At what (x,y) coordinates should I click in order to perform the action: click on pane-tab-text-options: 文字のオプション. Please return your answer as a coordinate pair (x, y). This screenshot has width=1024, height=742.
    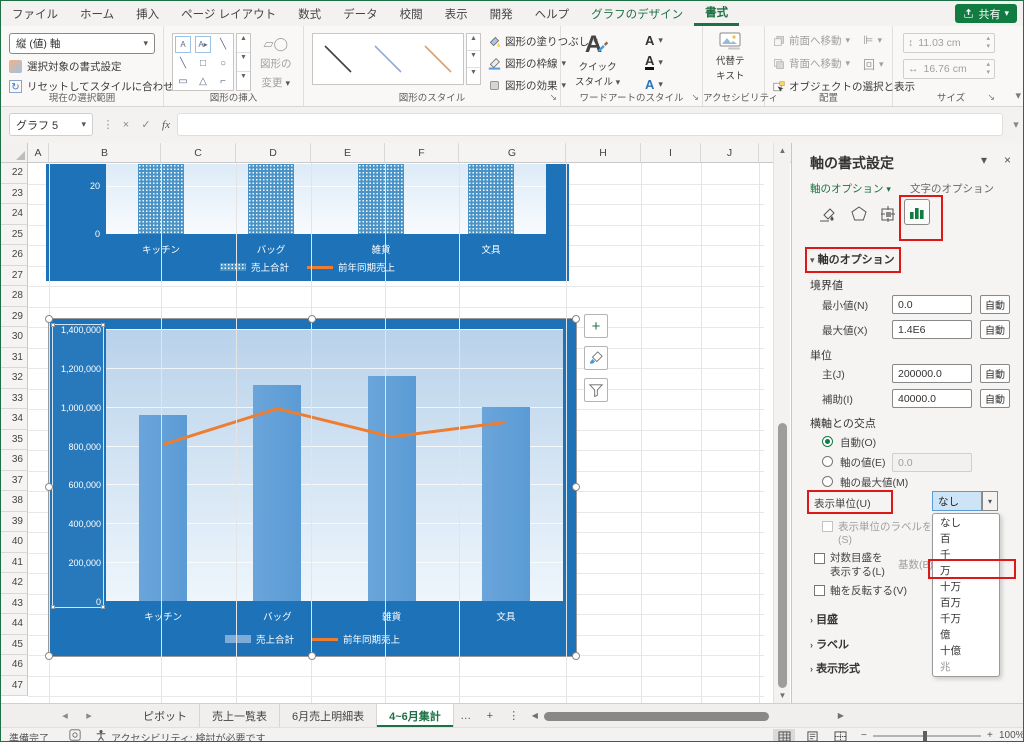
    Looking at the image, I should click on (952, 188).